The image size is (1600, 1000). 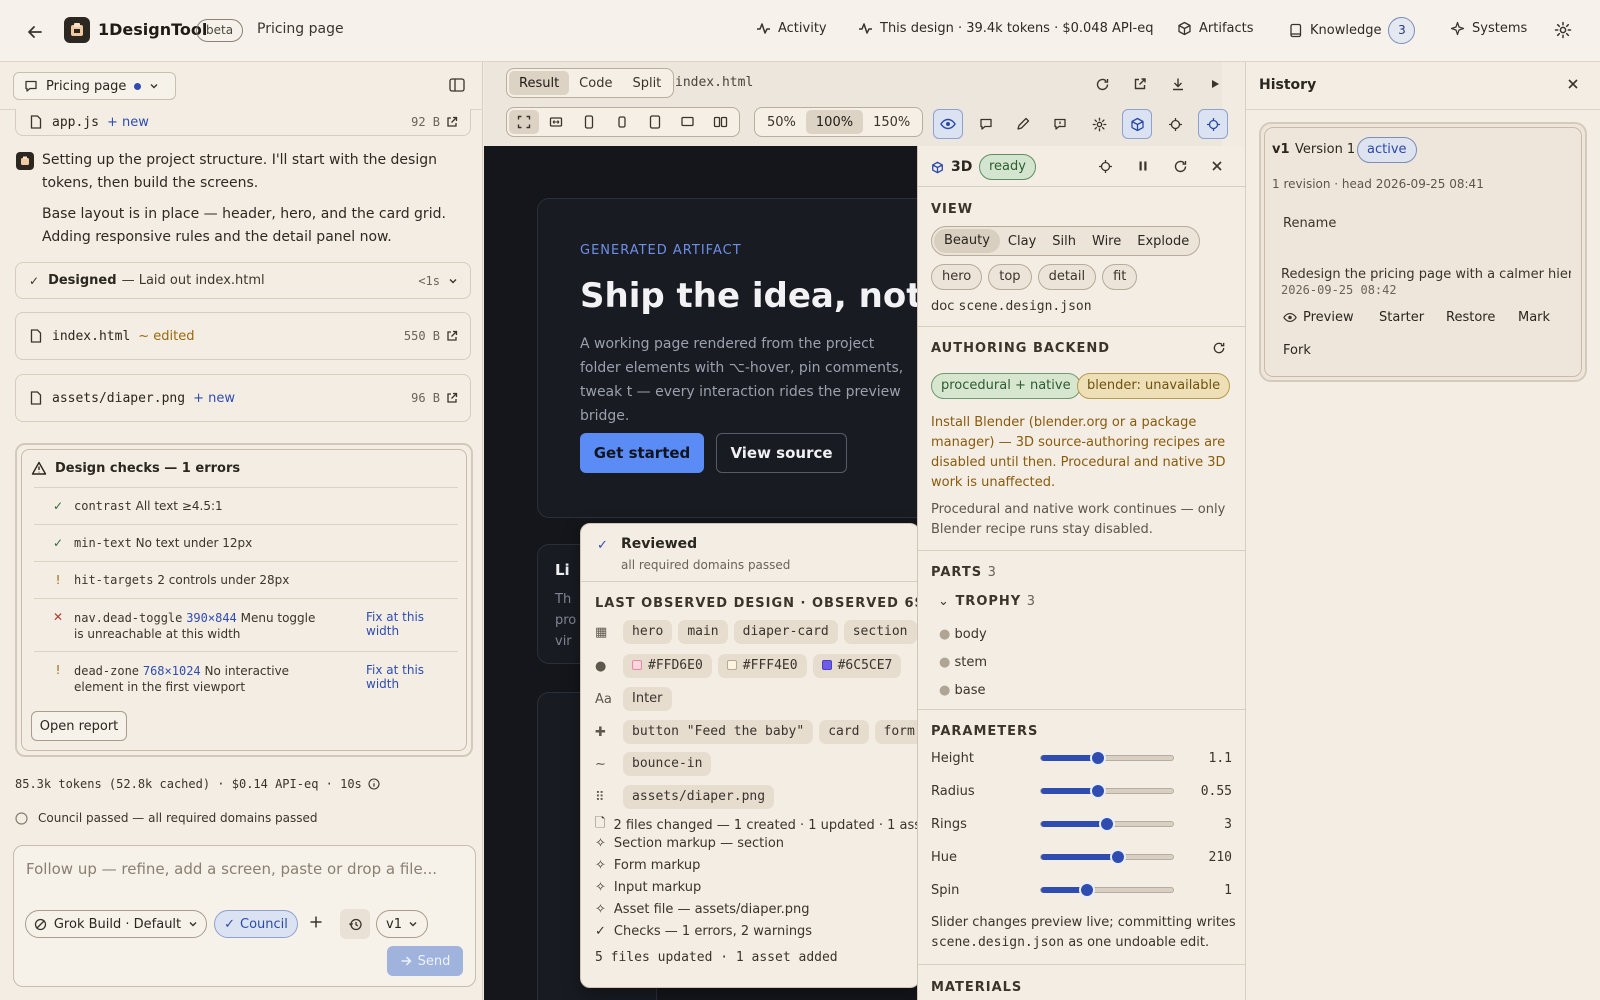 I want to click on view-mode-clay: Clay, so click(x=1022, y=241).